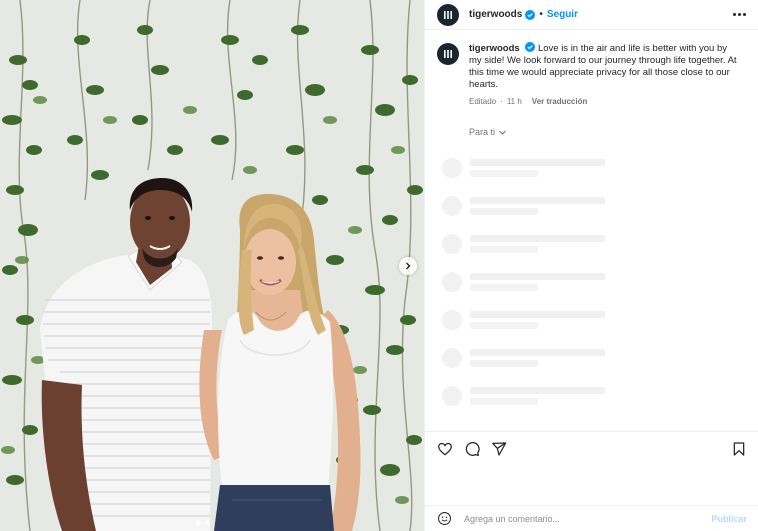 Image resolution: width=758 pixels, height=531 pixels. I want to click on publish-button: Publicar, so click(729, 519).